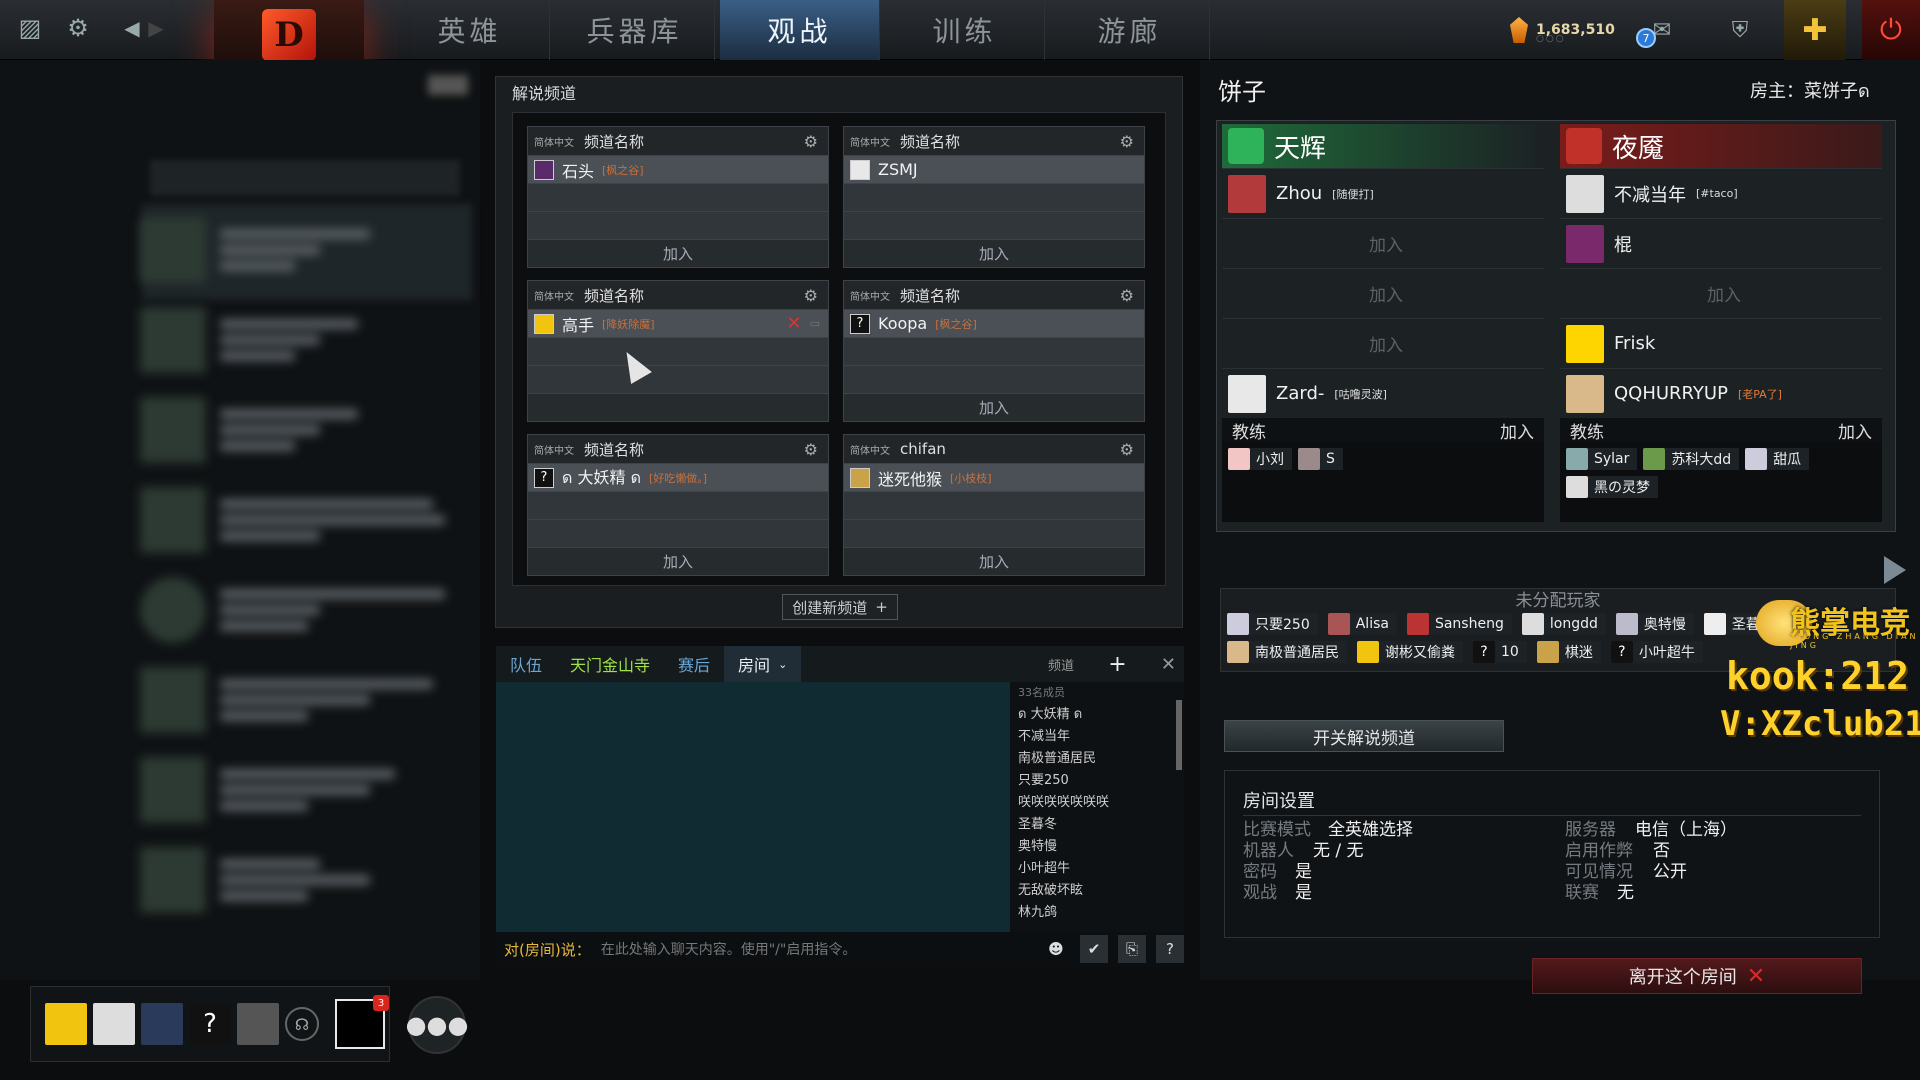 The width and height of the screenshot is (1920, 1080). Describe the element at coordinates (1061, 664) in the screenshot. I see `channel-label: 频道` at that location.